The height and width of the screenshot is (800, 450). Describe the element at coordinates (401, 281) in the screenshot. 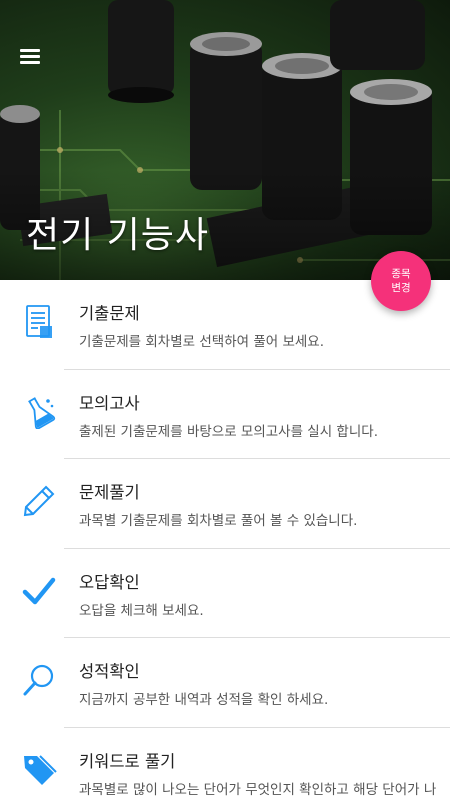

I see `change-subject-button: 종목 변경` at that location.